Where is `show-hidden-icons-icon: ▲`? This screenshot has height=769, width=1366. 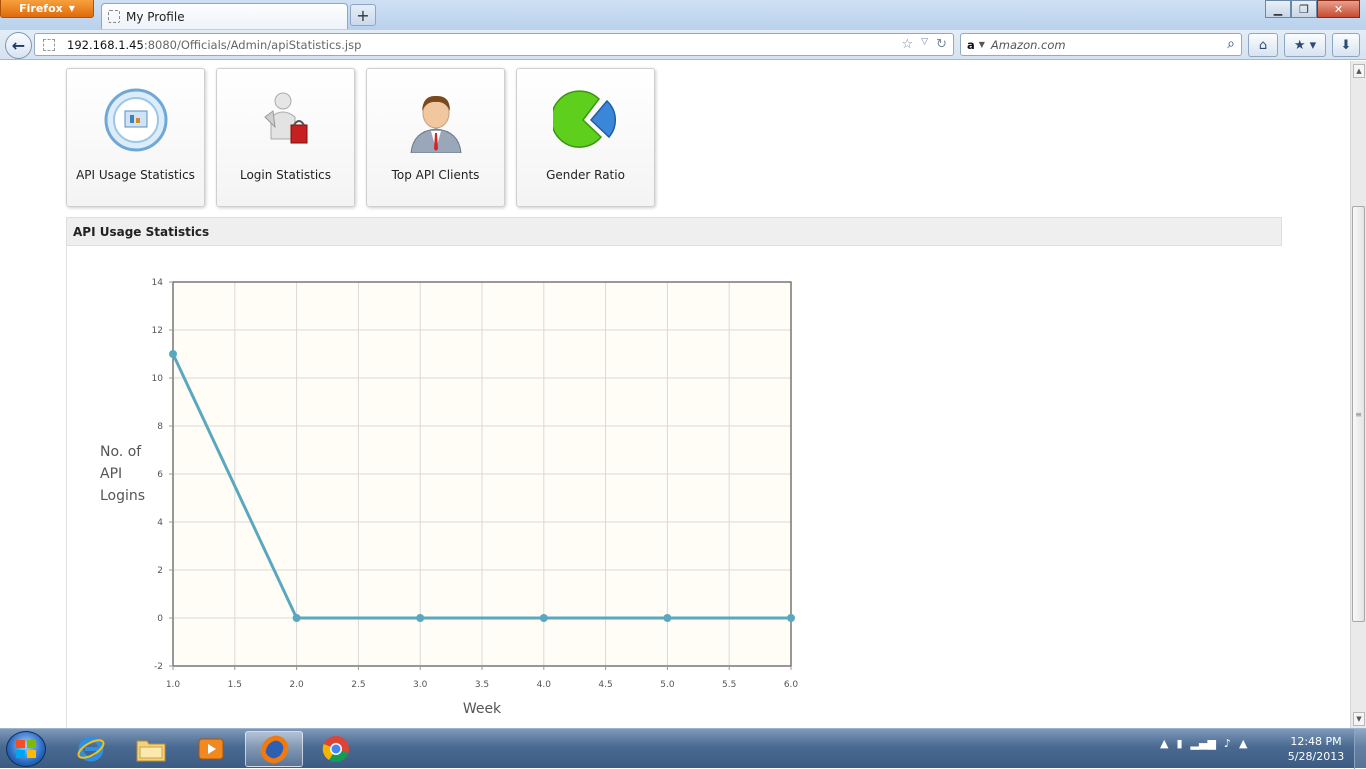 show-hidden-icons-icon: ▲ is located at coordinates (1164, 743).